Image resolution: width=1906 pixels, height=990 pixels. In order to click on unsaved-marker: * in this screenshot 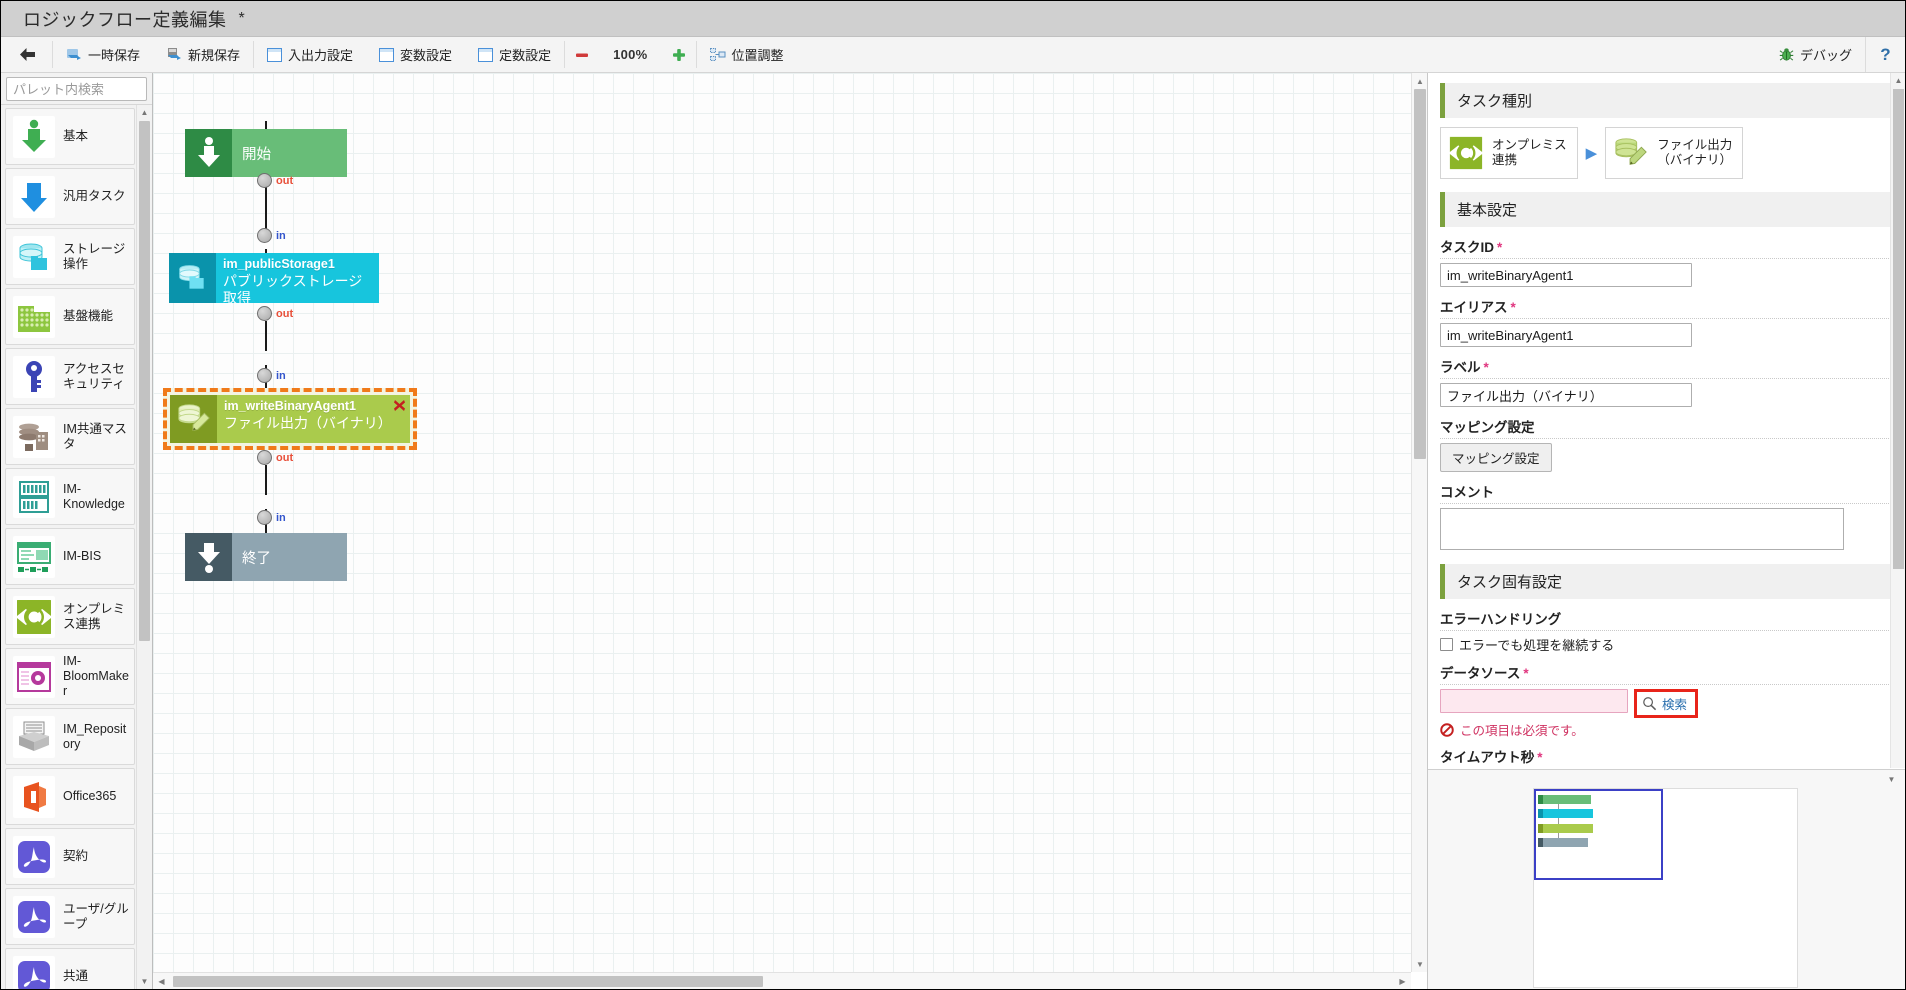, I will do `click(241, 18)`.